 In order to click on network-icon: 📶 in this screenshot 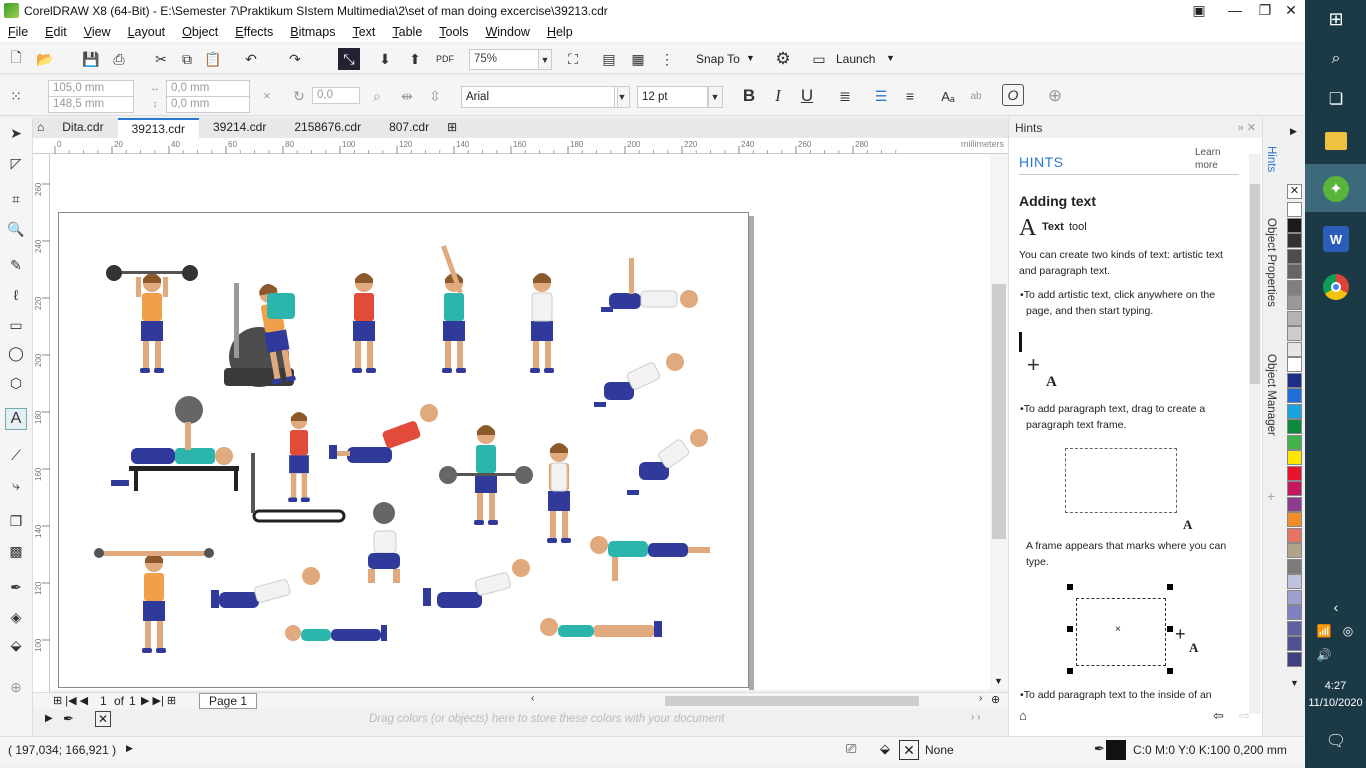, I will do `click(1324, 631)`.